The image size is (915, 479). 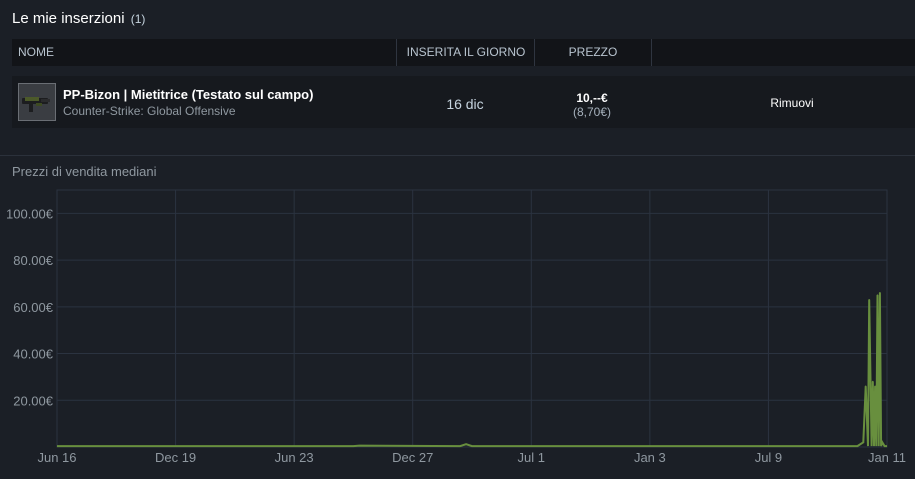 I want to click on listing-price: 10,--€, so click(x=592, y=98).